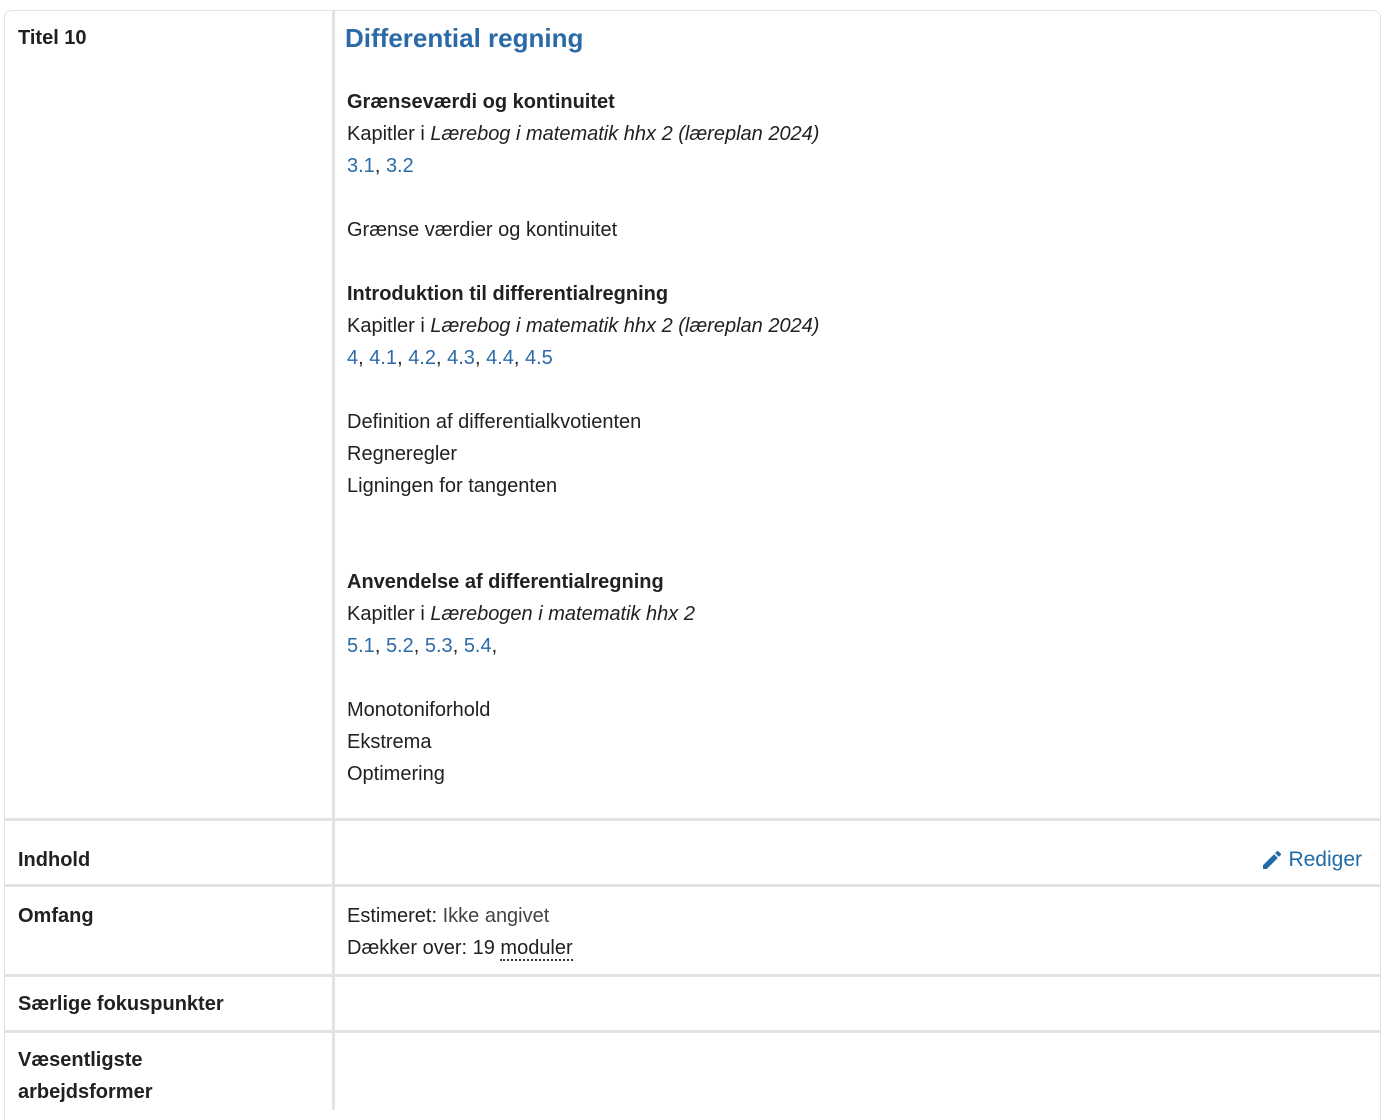 This screenshot has width=1384, height=1120. Describe the element at coordinates (692, 1070) in the screenshot. I see `row-arbejdsformer` at that location.